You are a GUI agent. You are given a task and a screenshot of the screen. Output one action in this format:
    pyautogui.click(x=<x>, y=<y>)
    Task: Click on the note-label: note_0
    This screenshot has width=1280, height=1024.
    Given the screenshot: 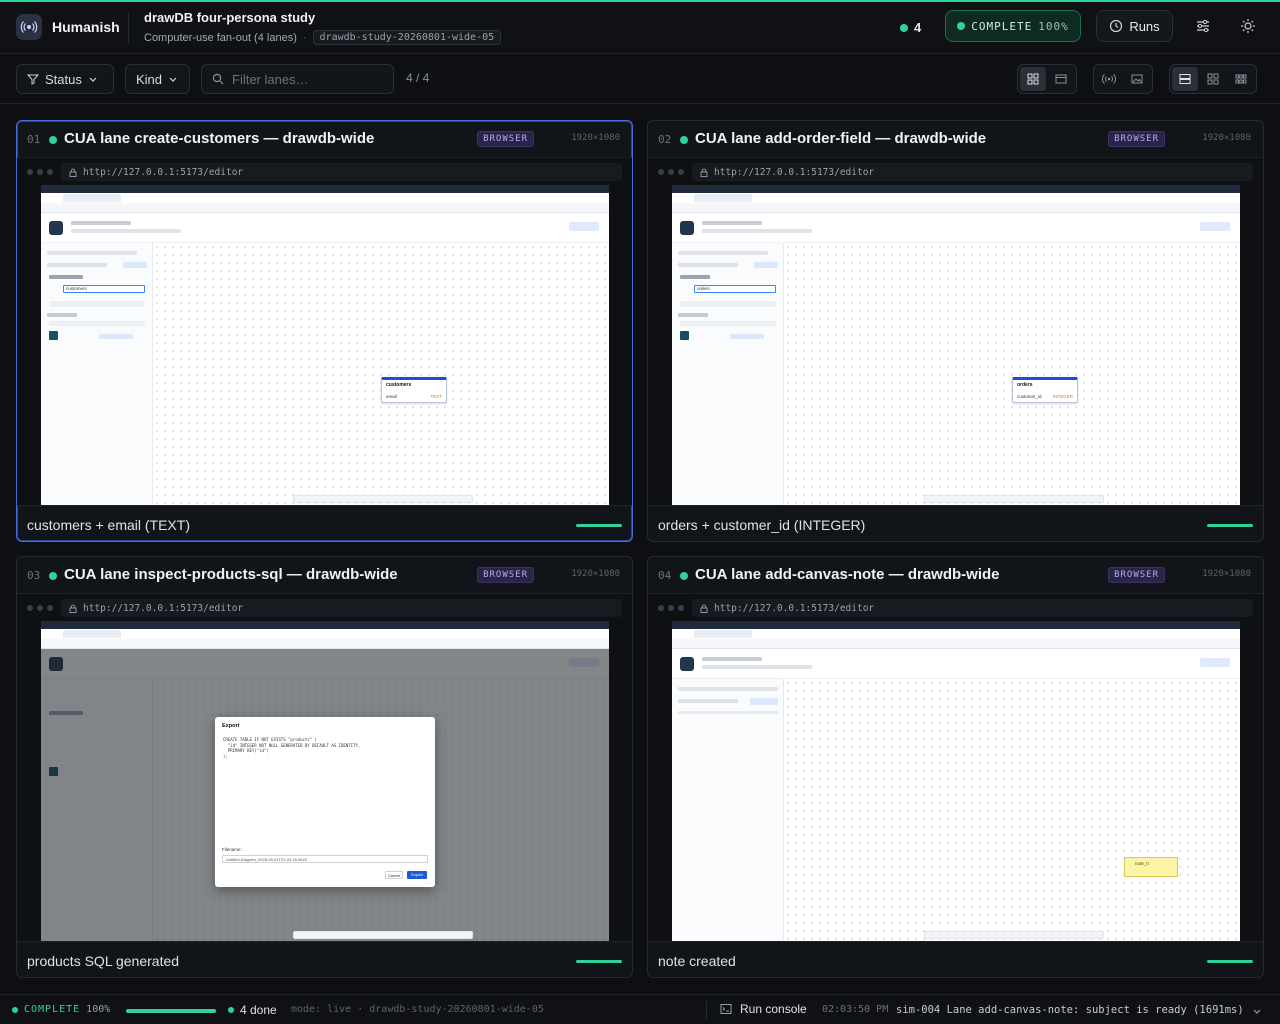 What is the action you would take?
    pyautogui.click(x=1142, y=863)
    